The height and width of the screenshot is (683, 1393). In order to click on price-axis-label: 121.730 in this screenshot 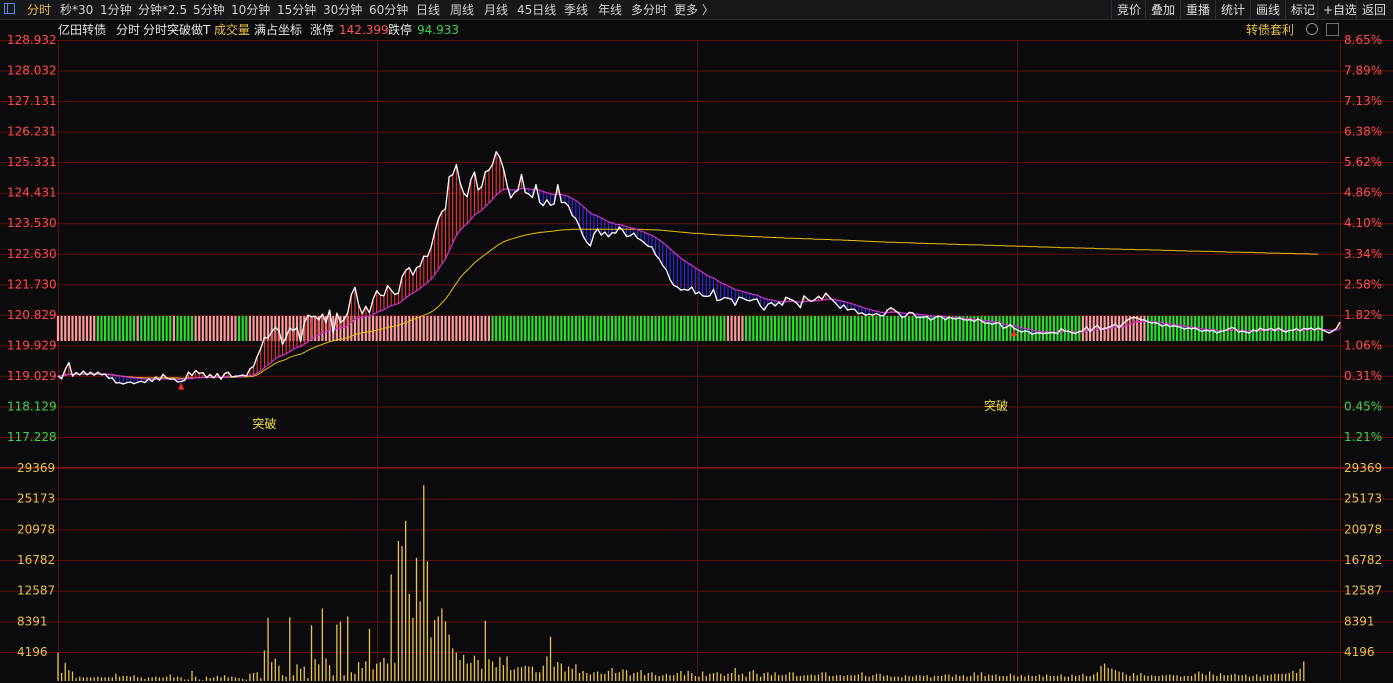, I will do `click(32, 284)`.